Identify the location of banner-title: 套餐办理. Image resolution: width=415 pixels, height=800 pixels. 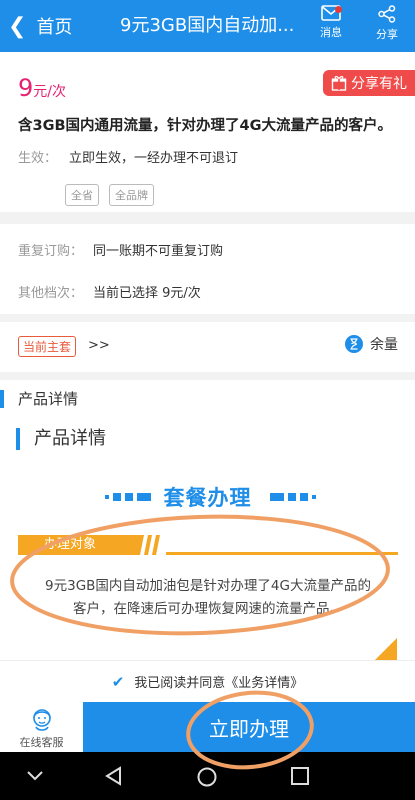
(207, 498).